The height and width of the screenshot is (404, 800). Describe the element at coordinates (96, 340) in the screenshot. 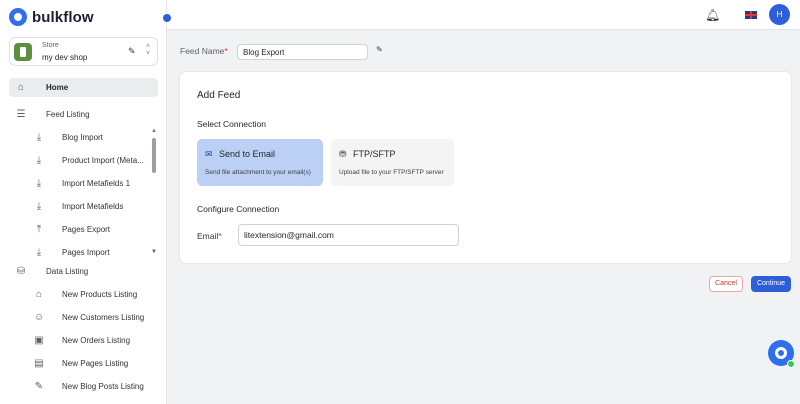

I see `sidebar-item-label: New Orders Listing` at that location.